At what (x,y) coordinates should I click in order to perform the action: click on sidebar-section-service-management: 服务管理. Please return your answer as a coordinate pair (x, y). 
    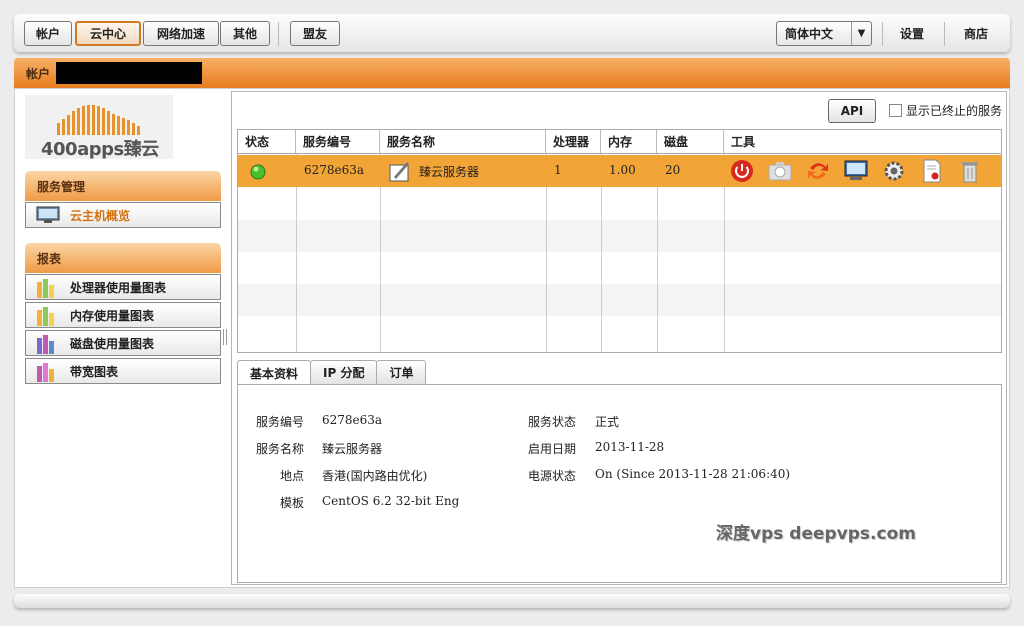
    Looking at the image, I should click on (123, 186).